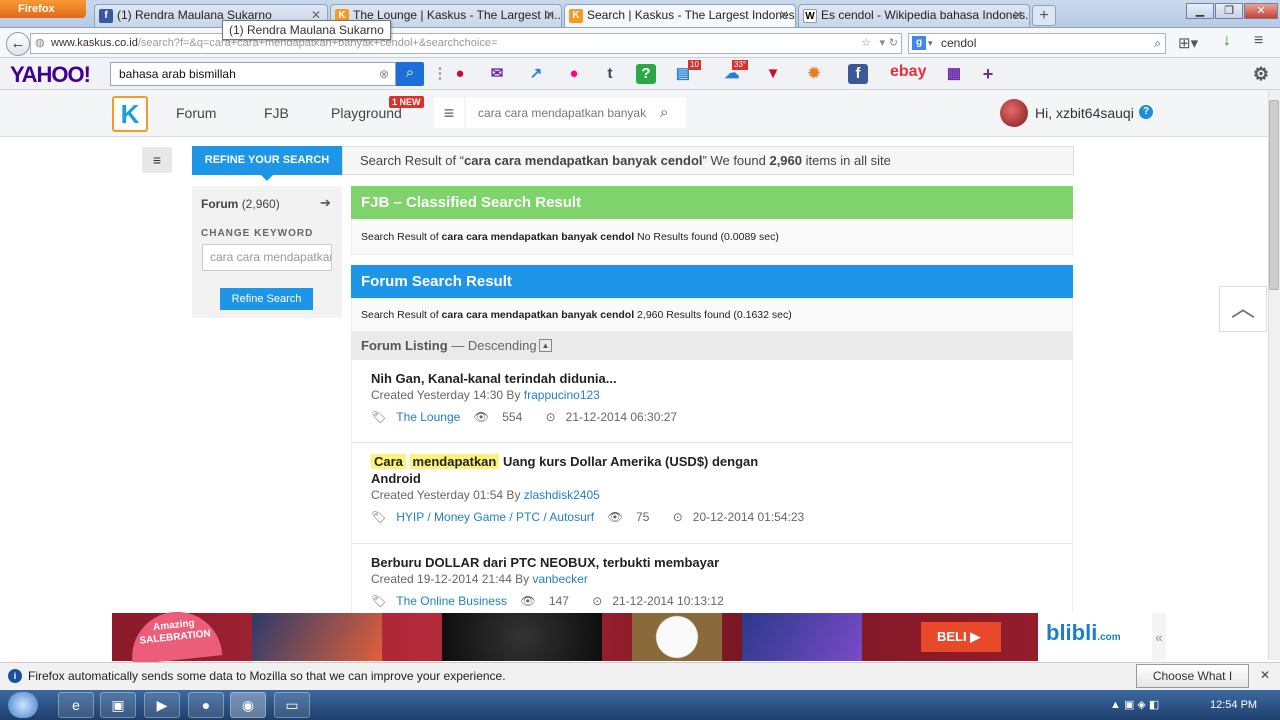  I want to click on nav-forum: Forum, so click(196, 113).